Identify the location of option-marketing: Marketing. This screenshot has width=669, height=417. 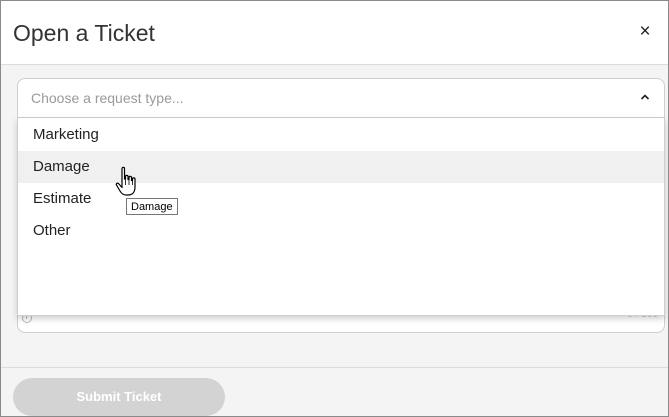
(341, 135).